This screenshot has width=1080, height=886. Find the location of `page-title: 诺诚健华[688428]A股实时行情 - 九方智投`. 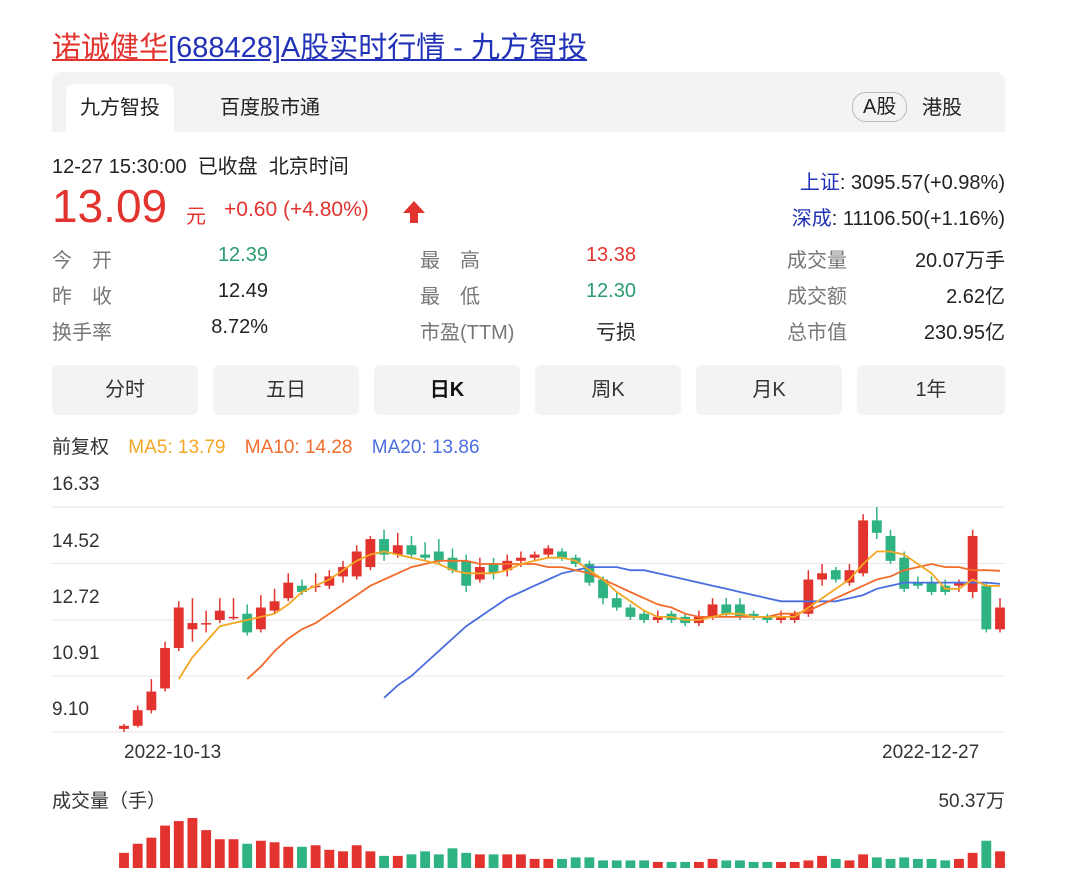

page-title: 诺诚健华[688428]A股实时行情 - 九方智投 is located at coordinates (319, 45).